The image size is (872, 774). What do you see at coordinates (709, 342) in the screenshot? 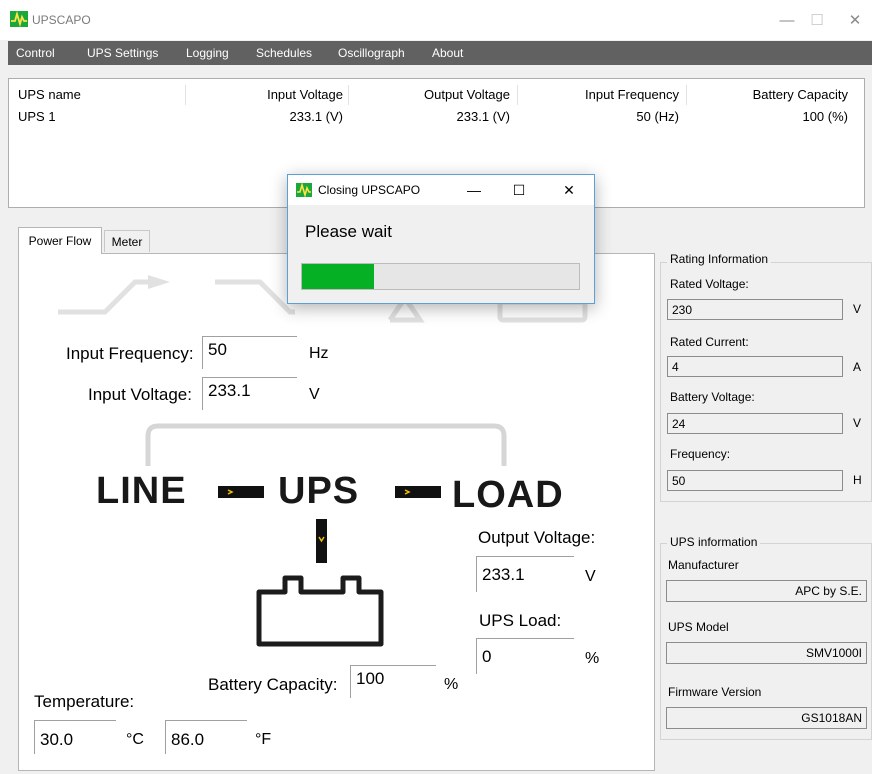
I see `rated-current-label: Rated Current:` at bounding box center [709, 342].